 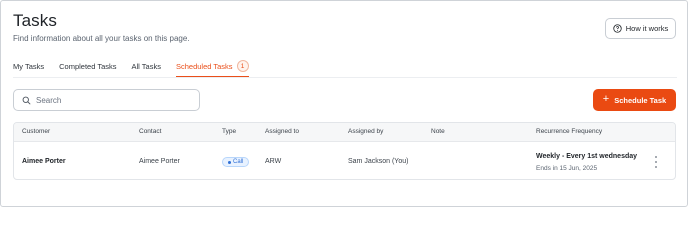 I want to click on column-header-customer: Customer, so click(x=36, y=131).